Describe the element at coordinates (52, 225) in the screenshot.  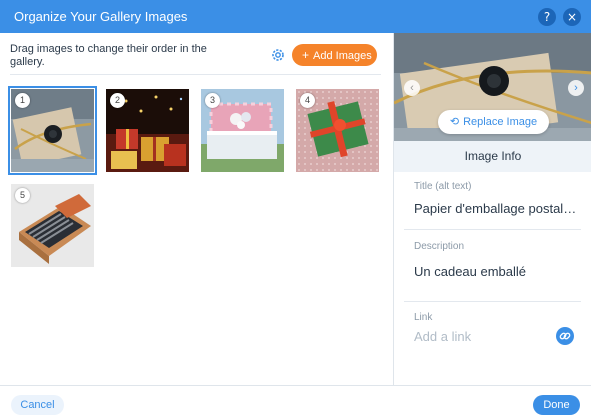
I see `thumbnail-5: 5` at that location.